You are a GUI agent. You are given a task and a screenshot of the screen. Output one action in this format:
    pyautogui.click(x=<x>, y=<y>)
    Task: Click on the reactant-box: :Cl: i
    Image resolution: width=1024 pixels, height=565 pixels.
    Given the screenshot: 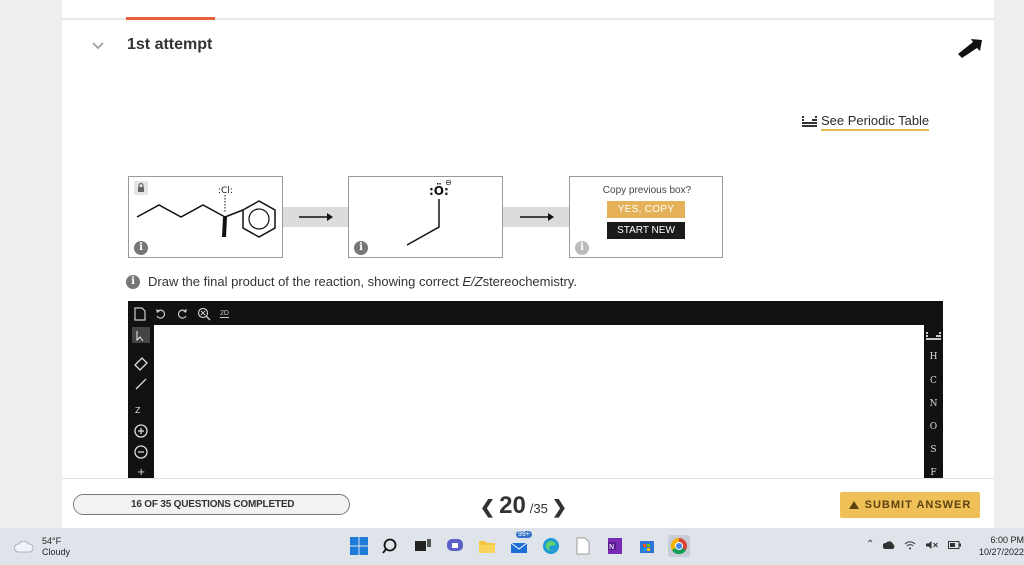 What is the action you would take?
    pyautogui.click(x=205, y=217)
    